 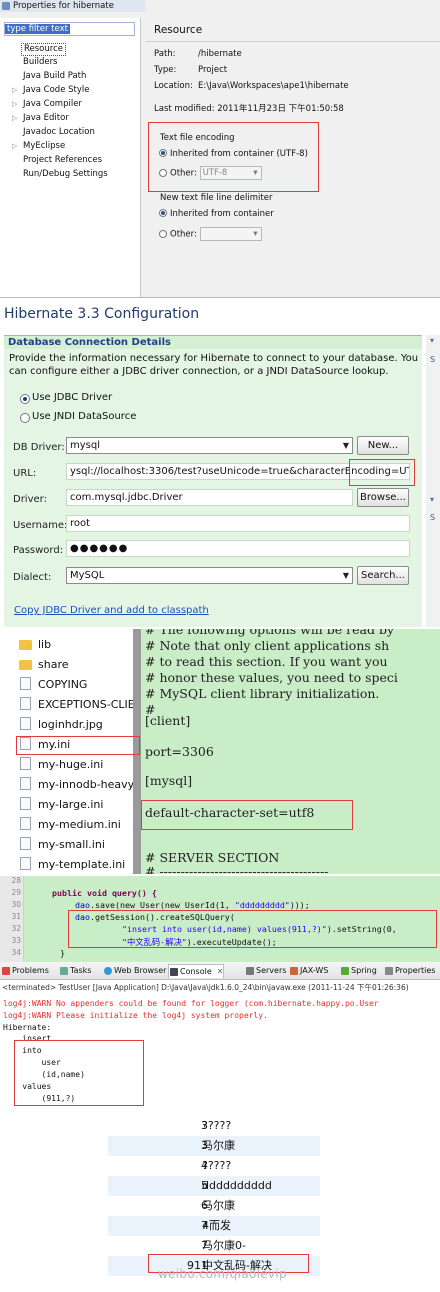 What do you see at coordinates (358, 971) in the screenshot?
I see `tab-spring: Spring` at bounding box center [358, 971].